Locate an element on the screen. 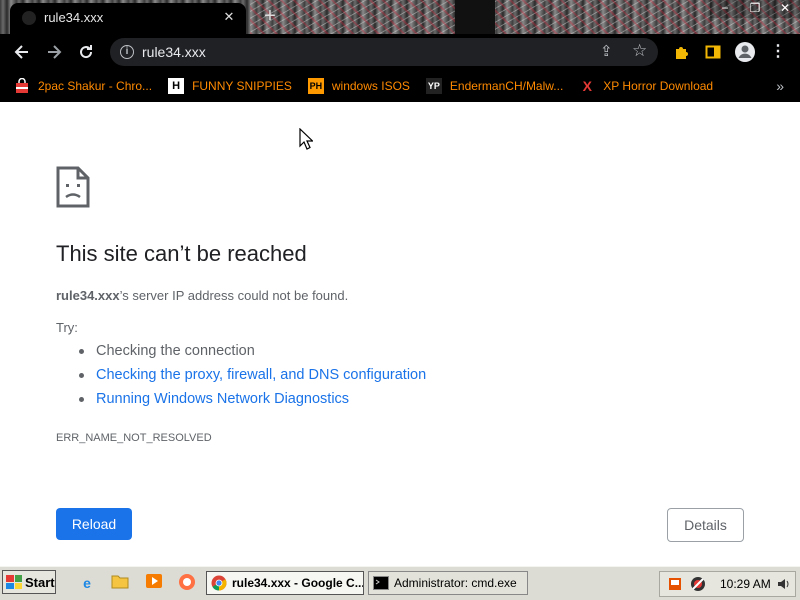 The height and width of the screenshot is (600, 800). details-button: Details is located at coordinates (705, 525).